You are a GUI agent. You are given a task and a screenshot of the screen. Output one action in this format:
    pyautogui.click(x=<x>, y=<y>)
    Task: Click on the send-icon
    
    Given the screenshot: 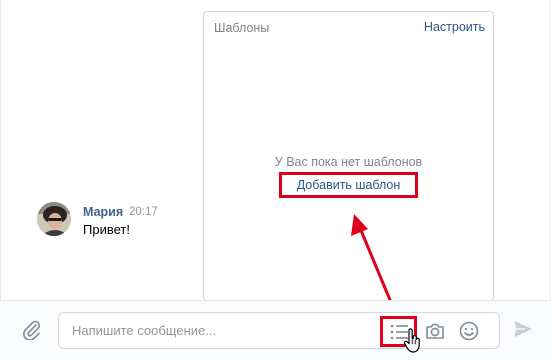 What is the action you would take?
    pyautogui.click(x=523, y=329)
    